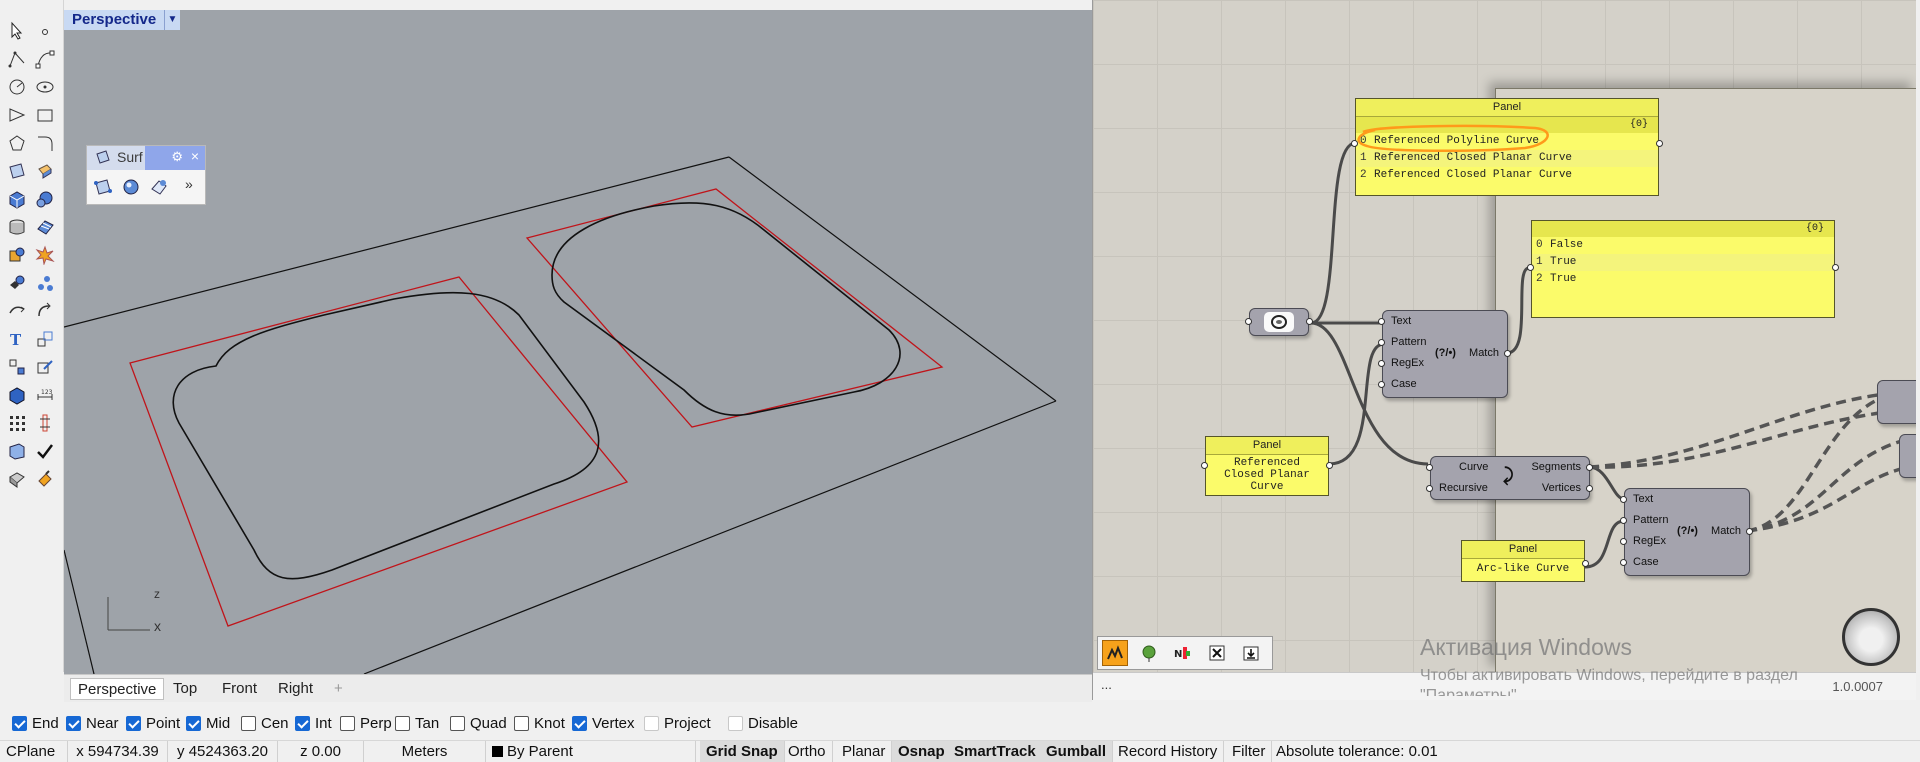 The image size is (1920, 762). What do you see at coordinates (17, 227) in the screenshot?
I see `cylinder-icon` at bounding box center [17, 227].